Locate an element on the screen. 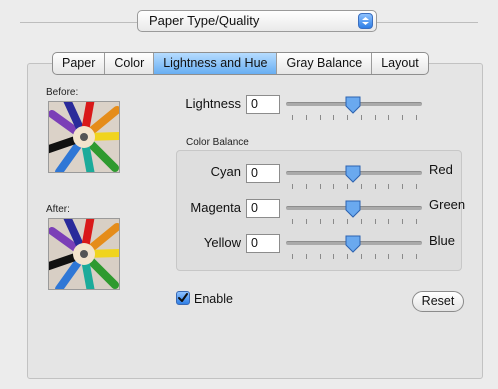  lightness-ticks is located at coordinates (354, 118).